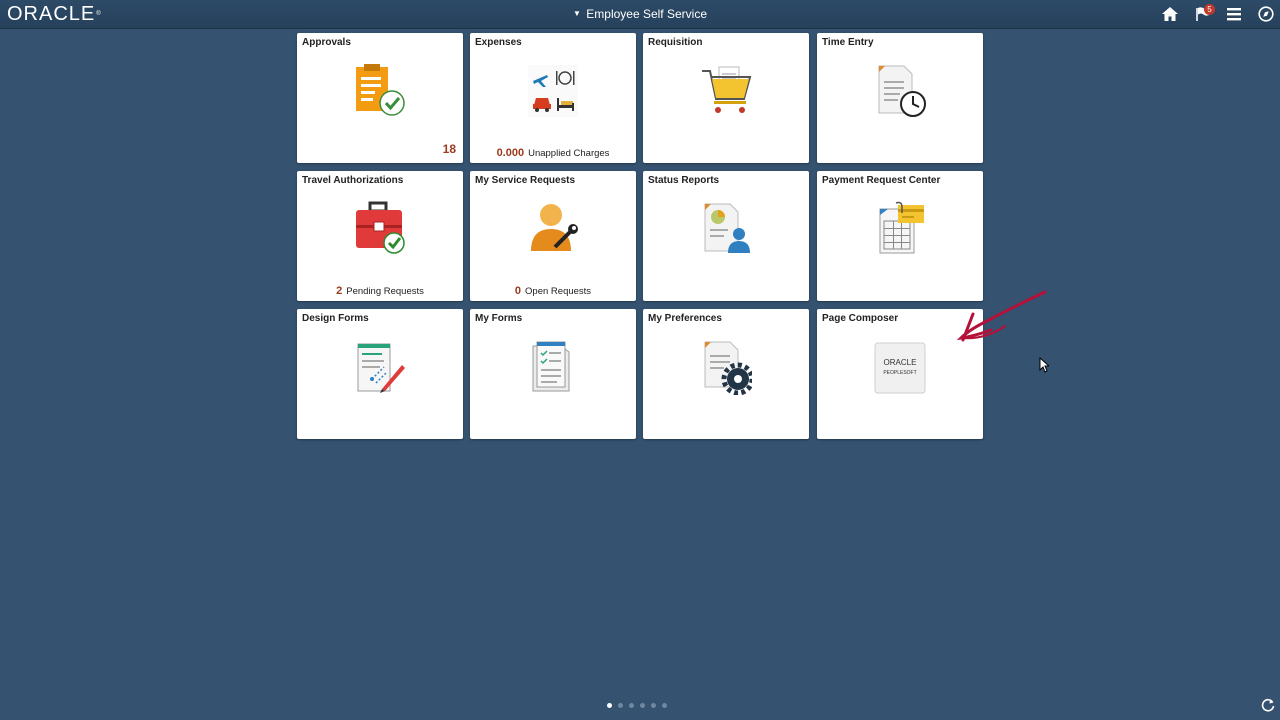  What do you see at coordinates (380, 90) in the screenshot?
I see `approvals-icon` at bounding box center [380, 90].